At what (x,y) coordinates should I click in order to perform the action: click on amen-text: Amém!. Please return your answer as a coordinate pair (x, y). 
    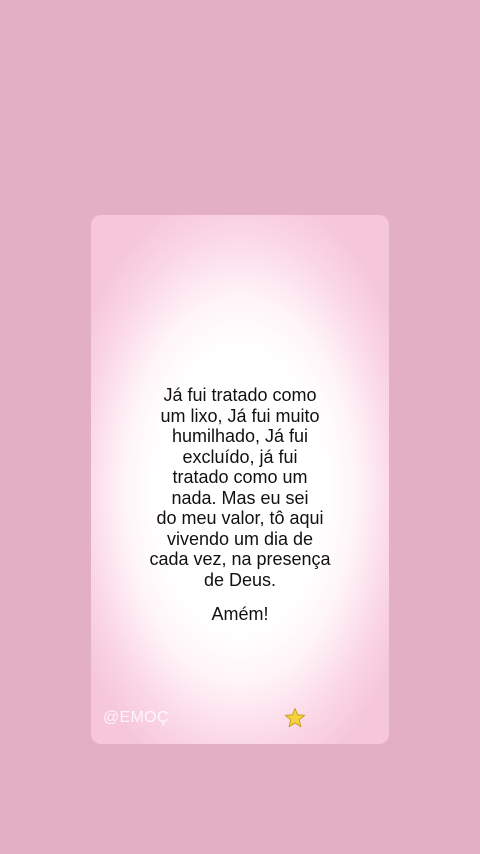
    Looking at the image, I should click on (240, 614).